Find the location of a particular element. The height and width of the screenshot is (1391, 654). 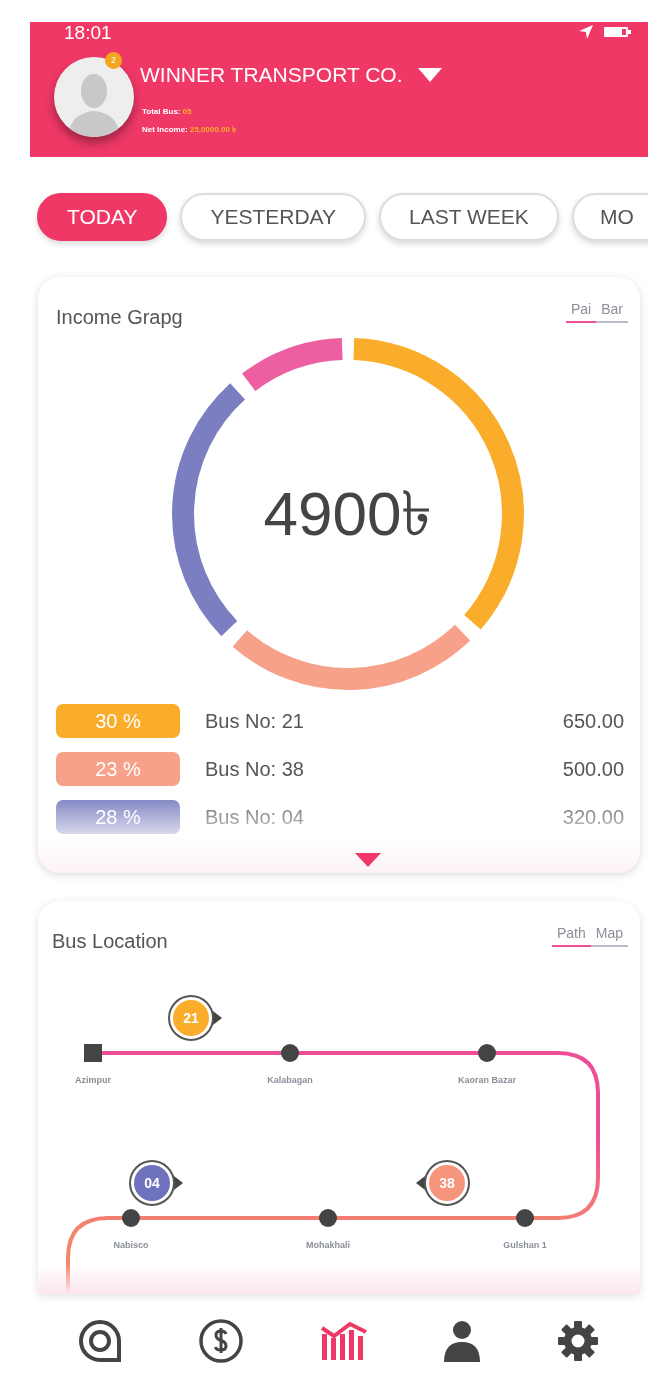

percent-badge: 23 % is located at coordinates (118, 769).